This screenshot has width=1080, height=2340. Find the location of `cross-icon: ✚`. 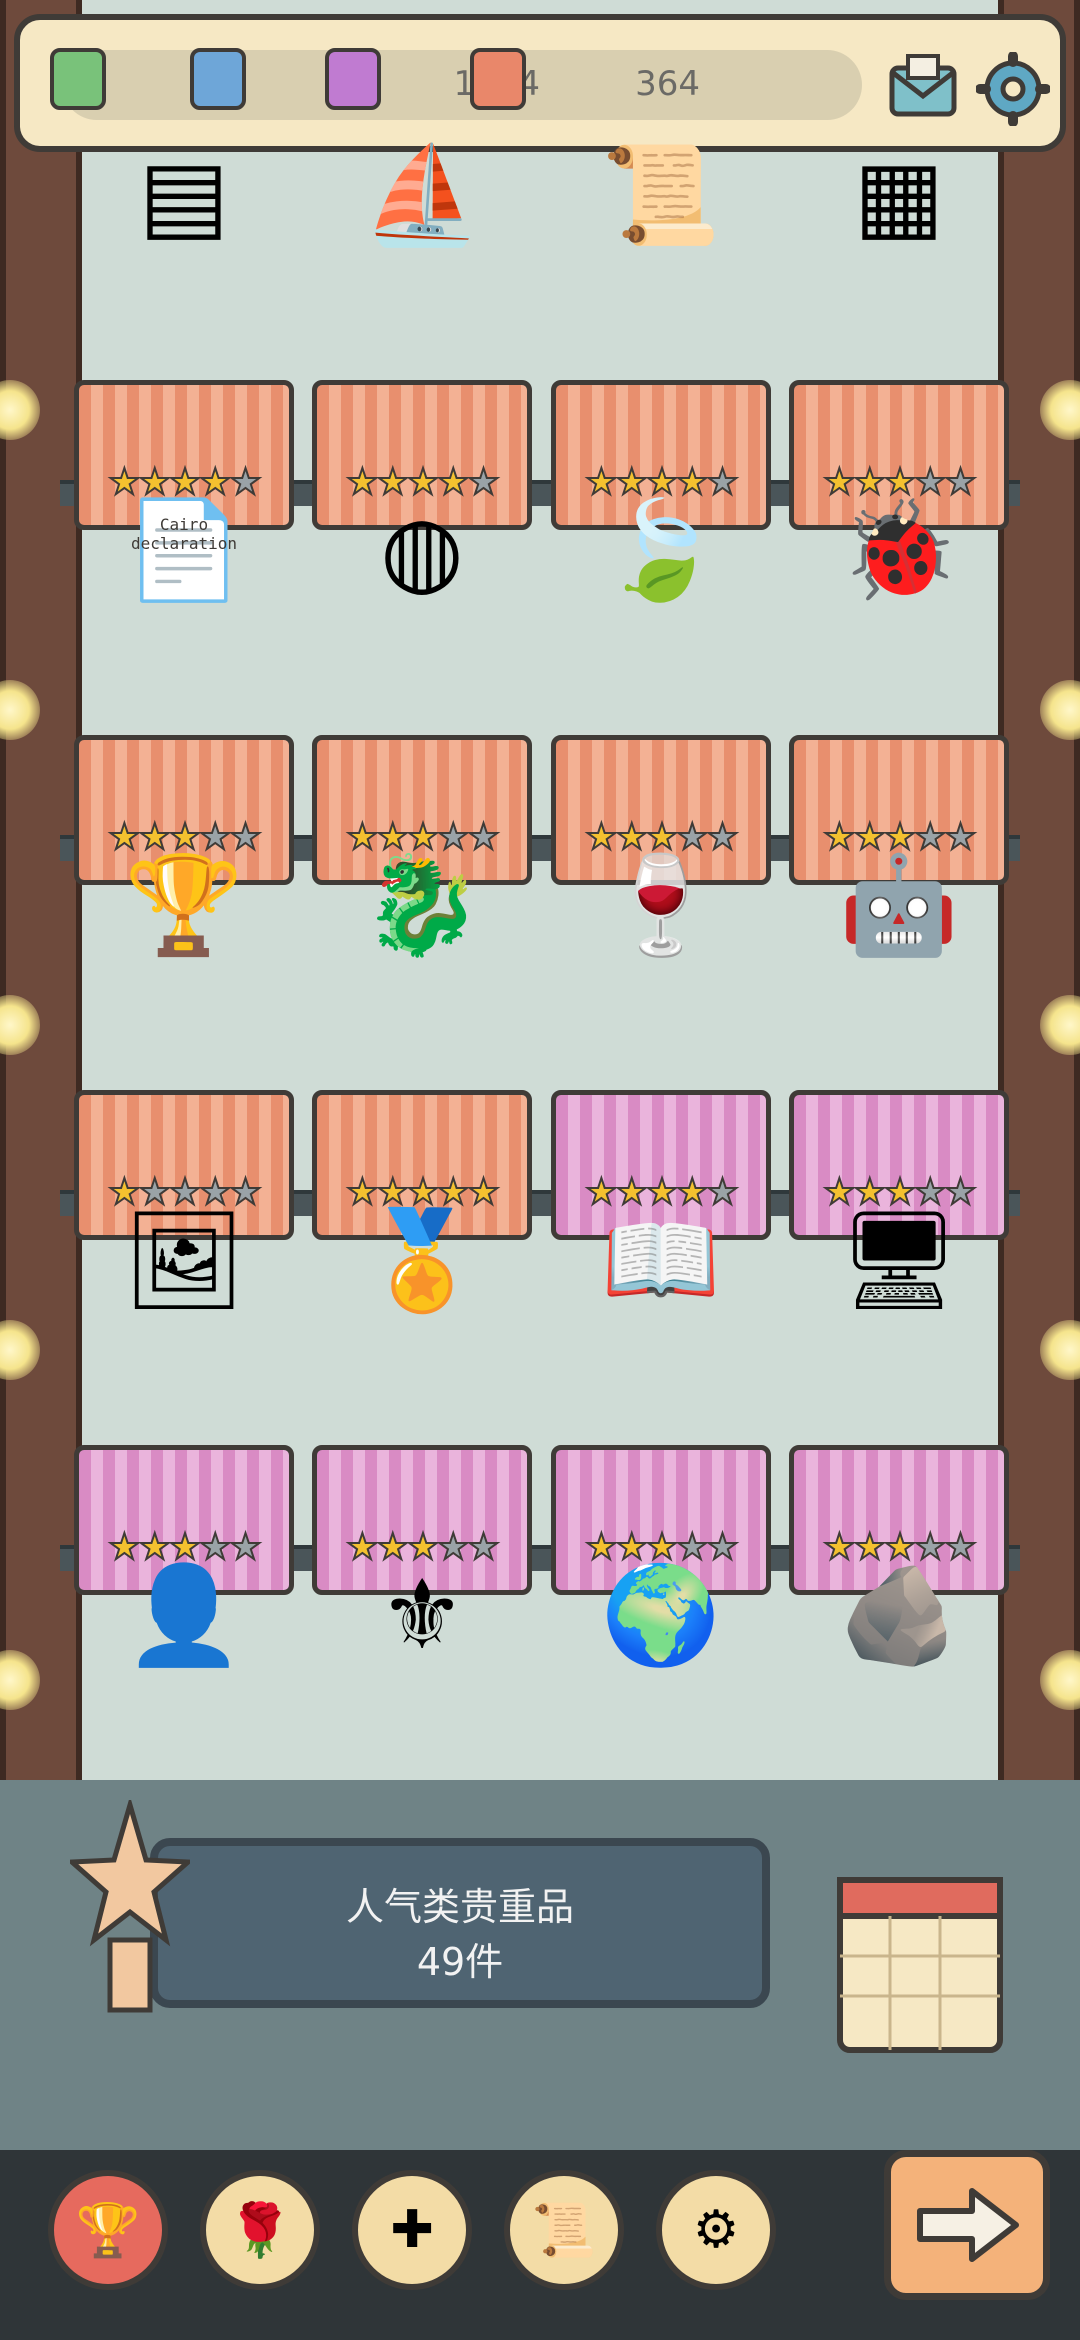

cross-icon: ✚ is located at coordinates (412, 2230).